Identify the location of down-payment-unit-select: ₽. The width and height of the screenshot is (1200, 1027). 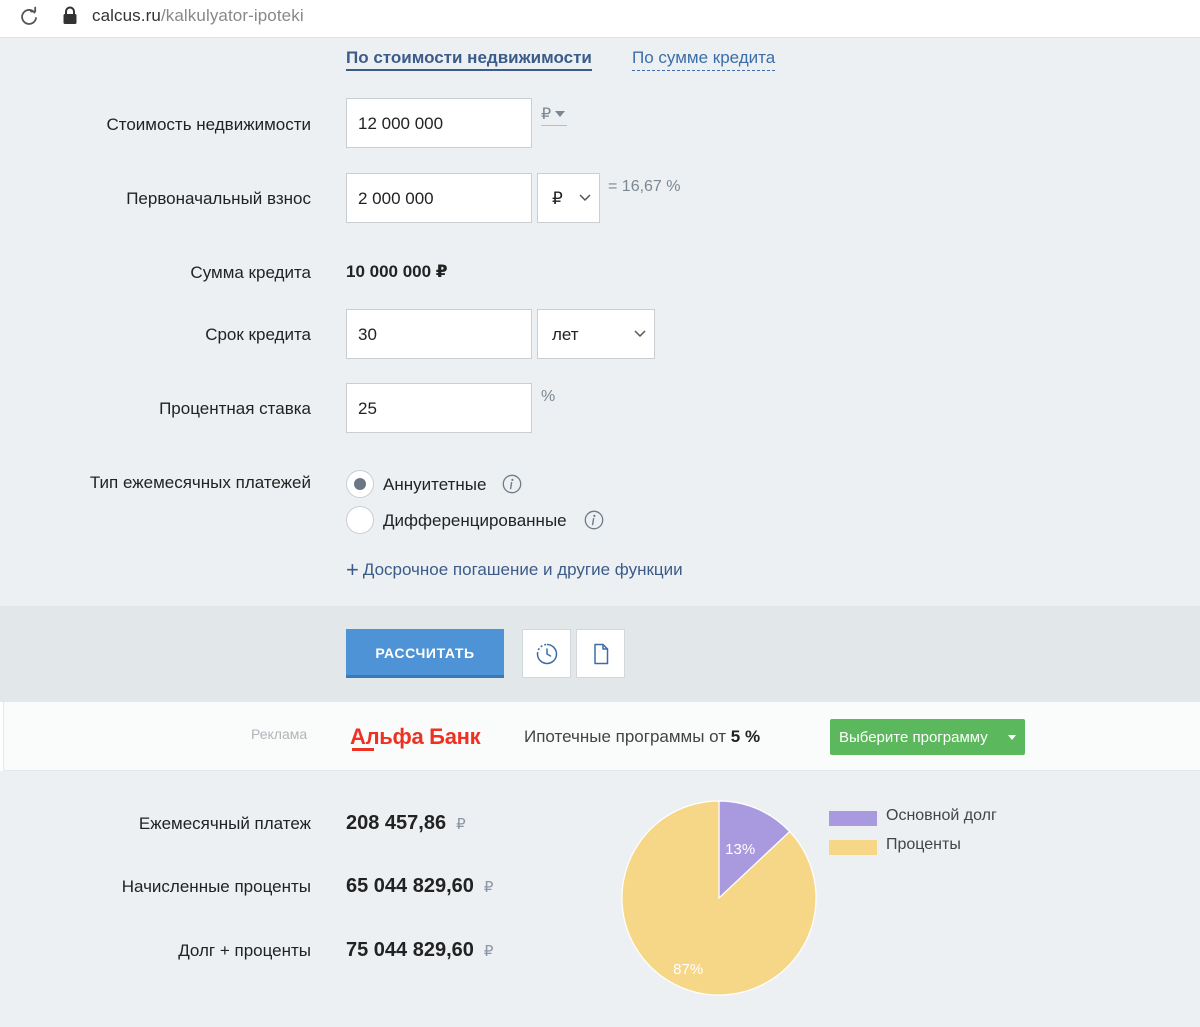
(568, 198).